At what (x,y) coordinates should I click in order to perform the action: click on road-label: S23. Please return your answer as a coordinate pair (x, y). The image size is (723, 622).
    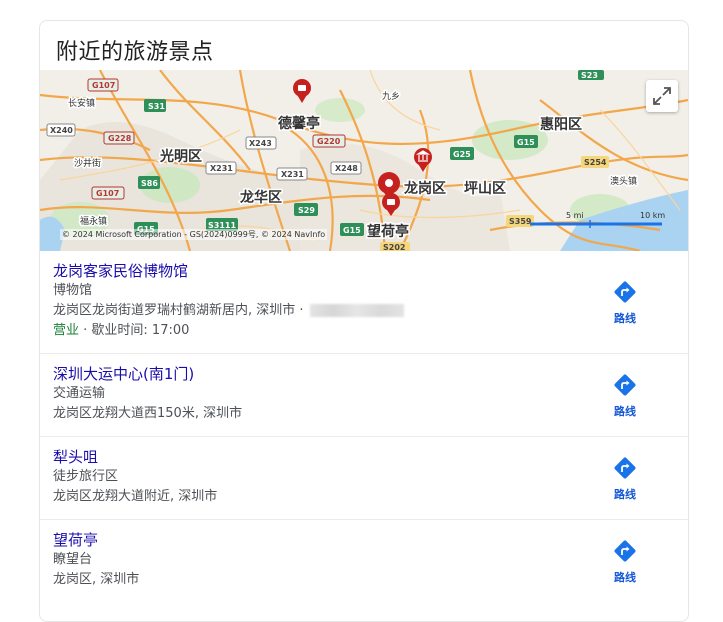
    Looking at the image, I should click on (589, 75).